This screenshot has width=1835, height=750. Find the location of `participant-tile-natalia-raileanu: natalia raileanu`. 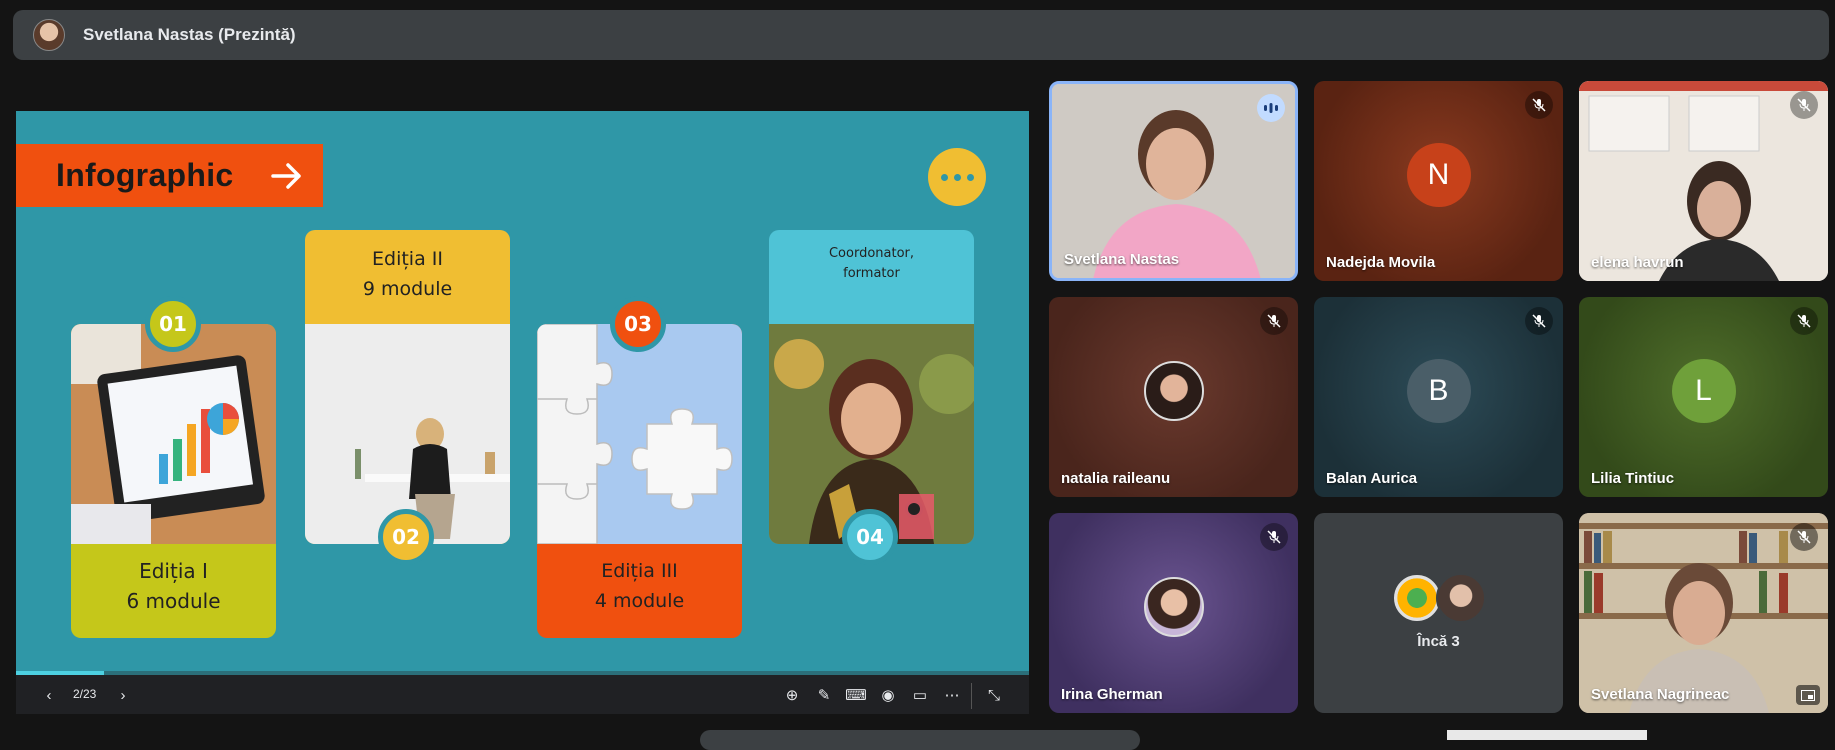

participant-tile-natalia-raileanu: natalia raileanu is located at coordinates (1173, 397).